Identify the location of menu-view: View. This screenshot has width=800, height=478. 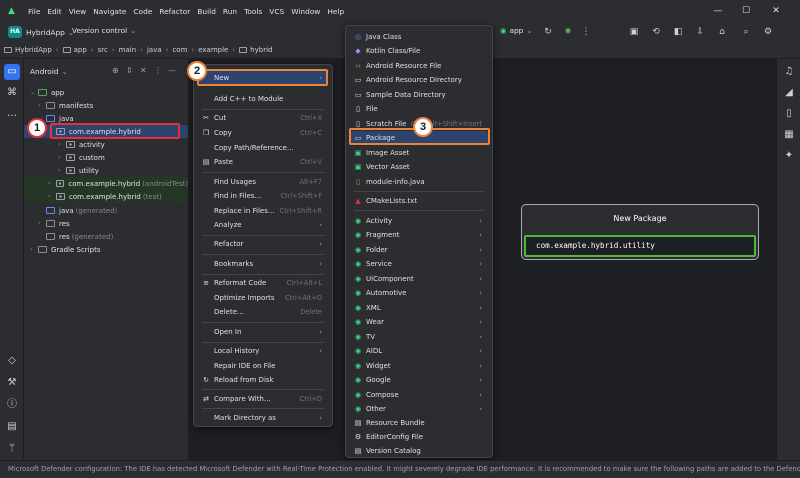
(78, 11).